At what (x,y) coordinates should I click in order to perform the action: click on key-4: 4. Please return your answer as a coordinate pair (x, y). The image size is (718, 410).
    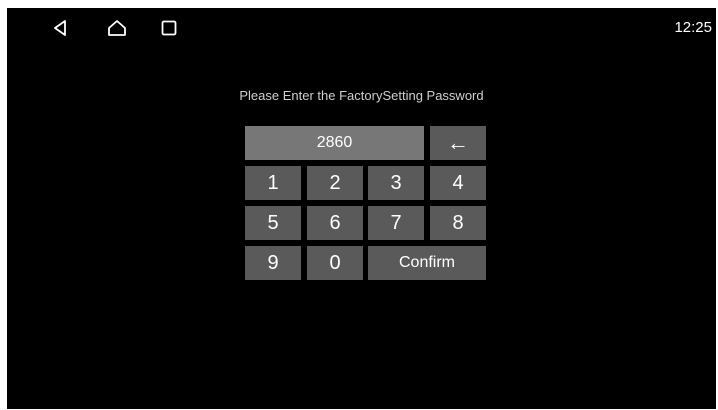
    Looking at the image, I should click on (458, 183).